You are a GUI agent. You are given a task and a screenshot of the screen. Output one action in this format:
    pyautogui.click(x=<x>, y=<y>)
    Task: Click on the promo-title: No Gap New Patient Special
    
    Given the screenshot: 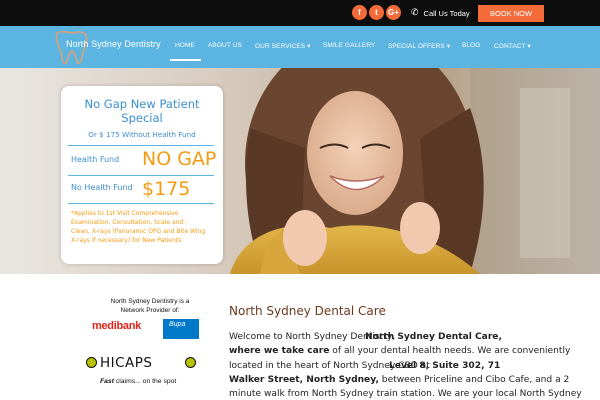 What is the action you would take?
    pyautogui.click(x=142, y=111)
    